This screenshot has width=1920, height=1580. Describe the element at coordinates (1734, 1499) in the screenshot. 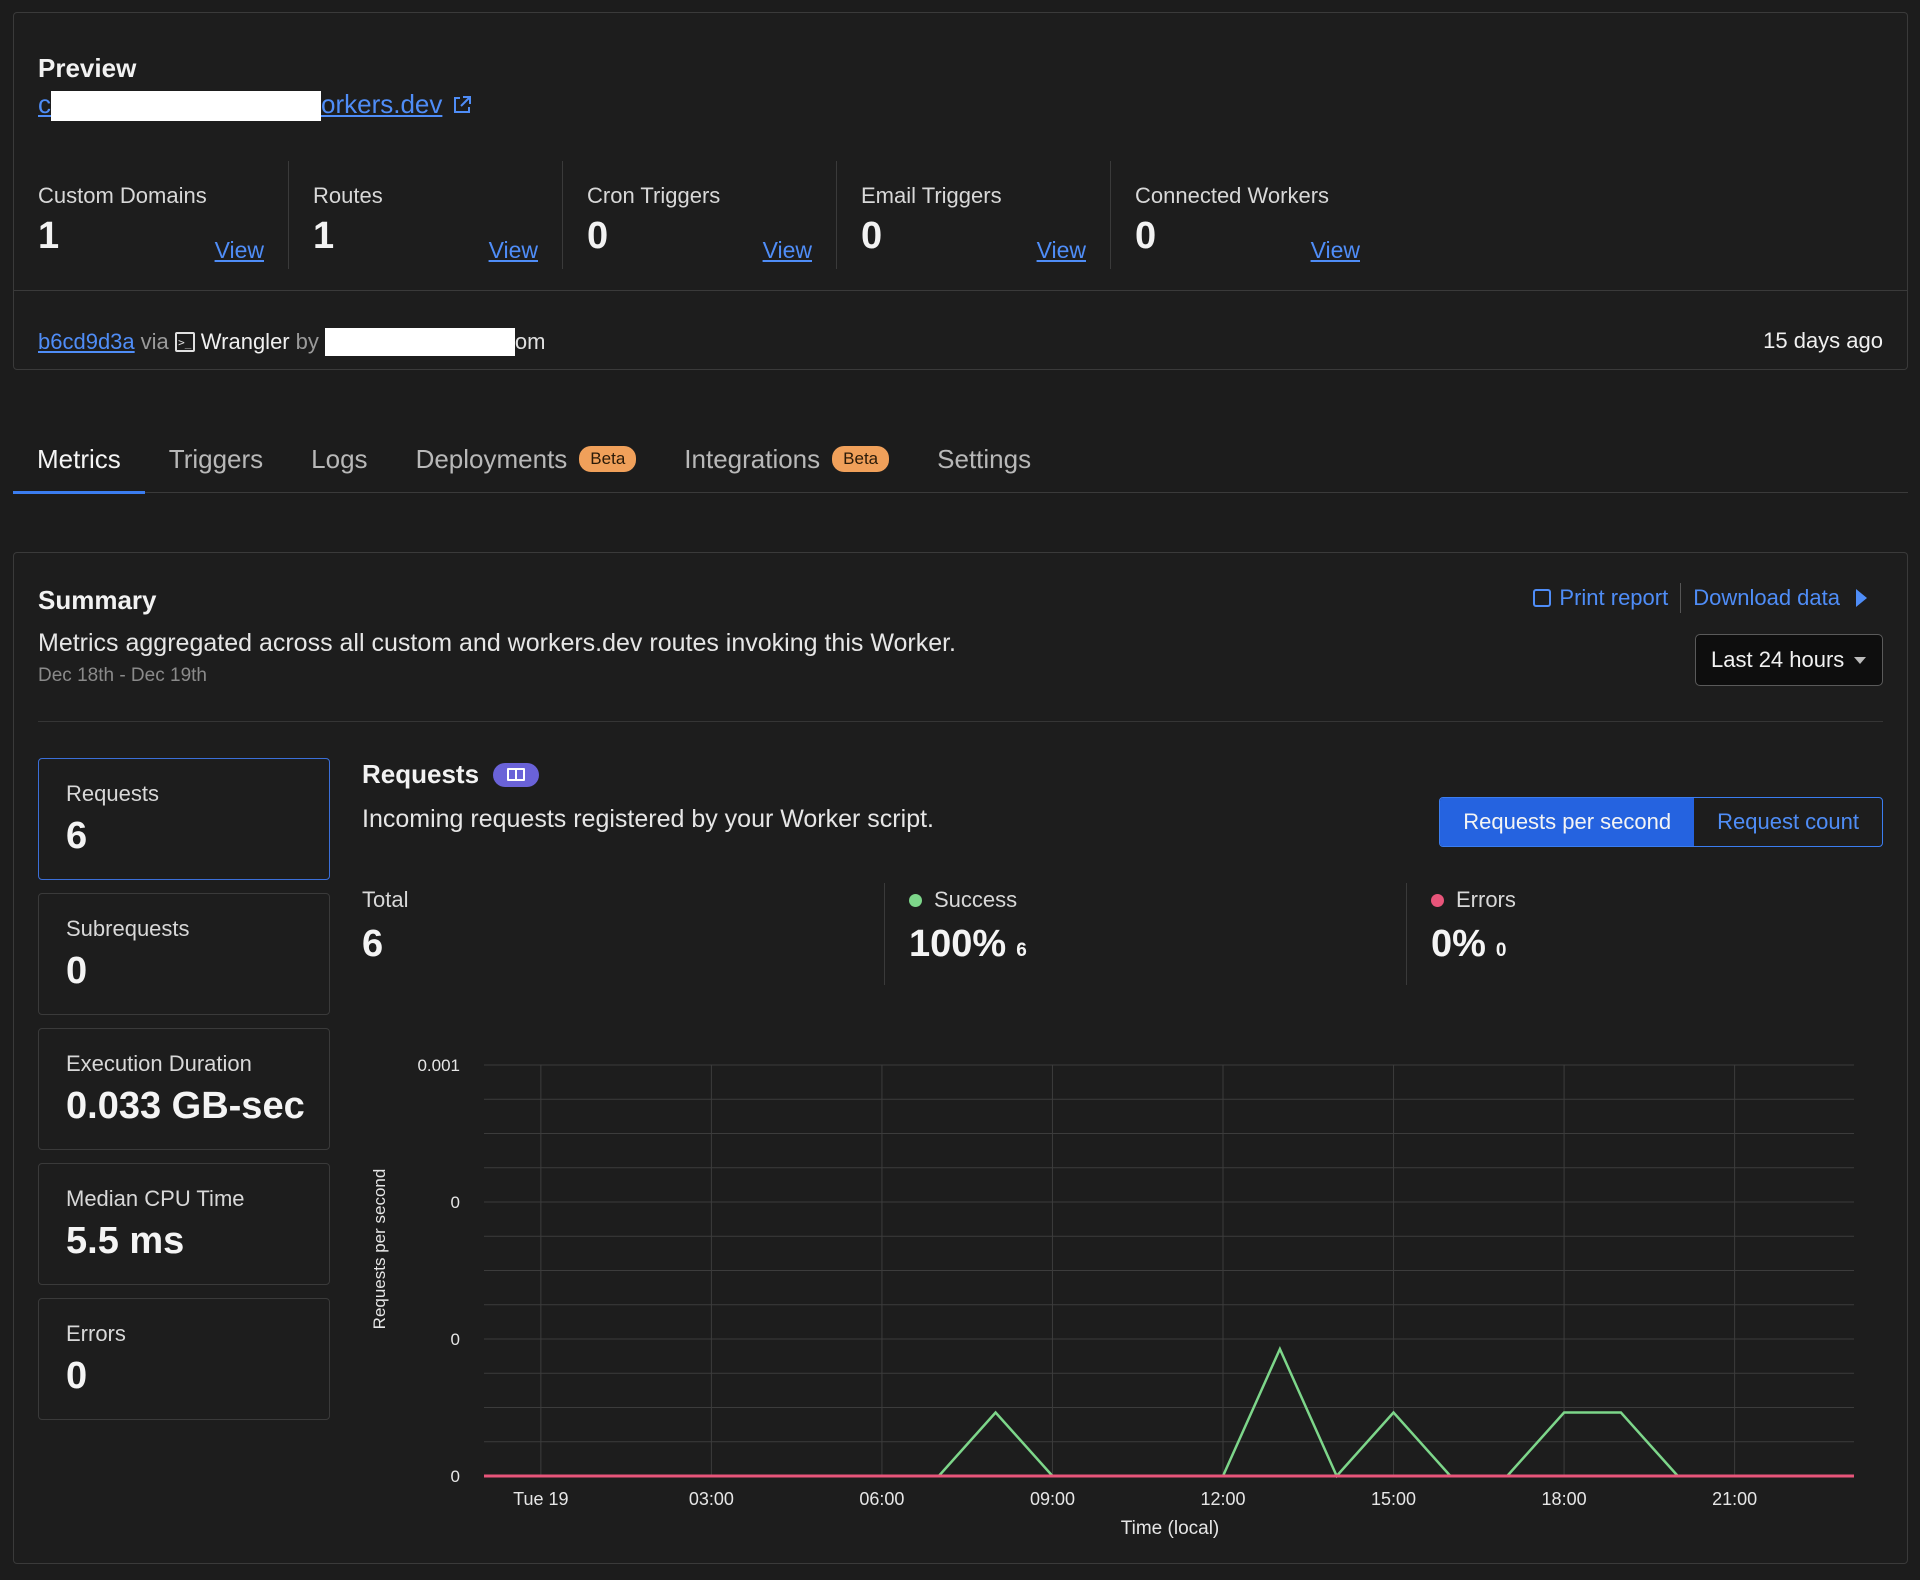

I see `x-tick-label: 21:00` at that location.